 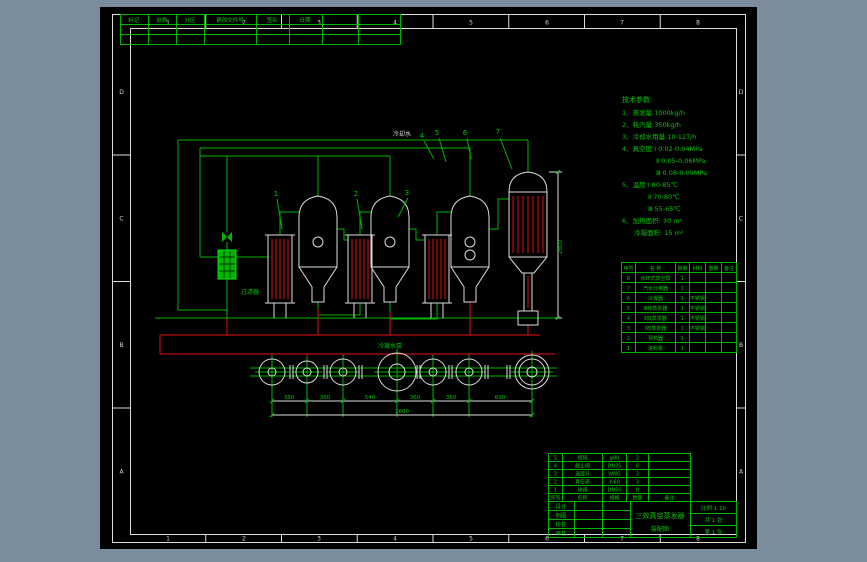 What do you see at coordinates (555, 459) in the screenshot?
I see `strip-cell: 5` at bounding box center [555, 459].